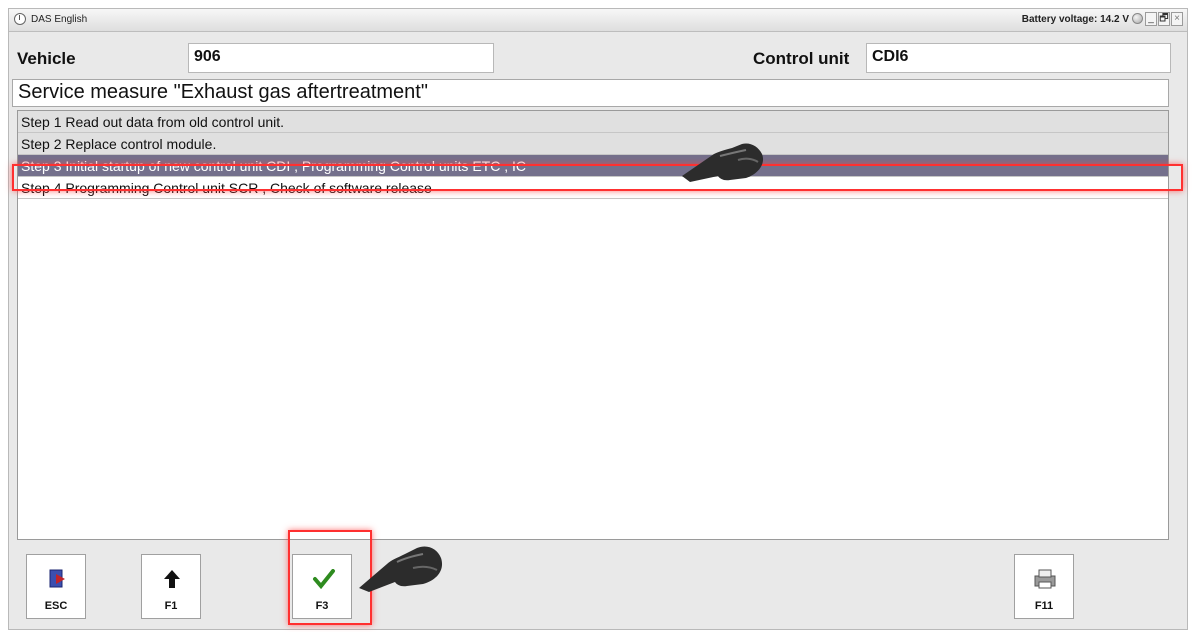  Describe the element at coordinates (801, 58) in the screenshot. I see `control-unit-label: Control unit` at that location.